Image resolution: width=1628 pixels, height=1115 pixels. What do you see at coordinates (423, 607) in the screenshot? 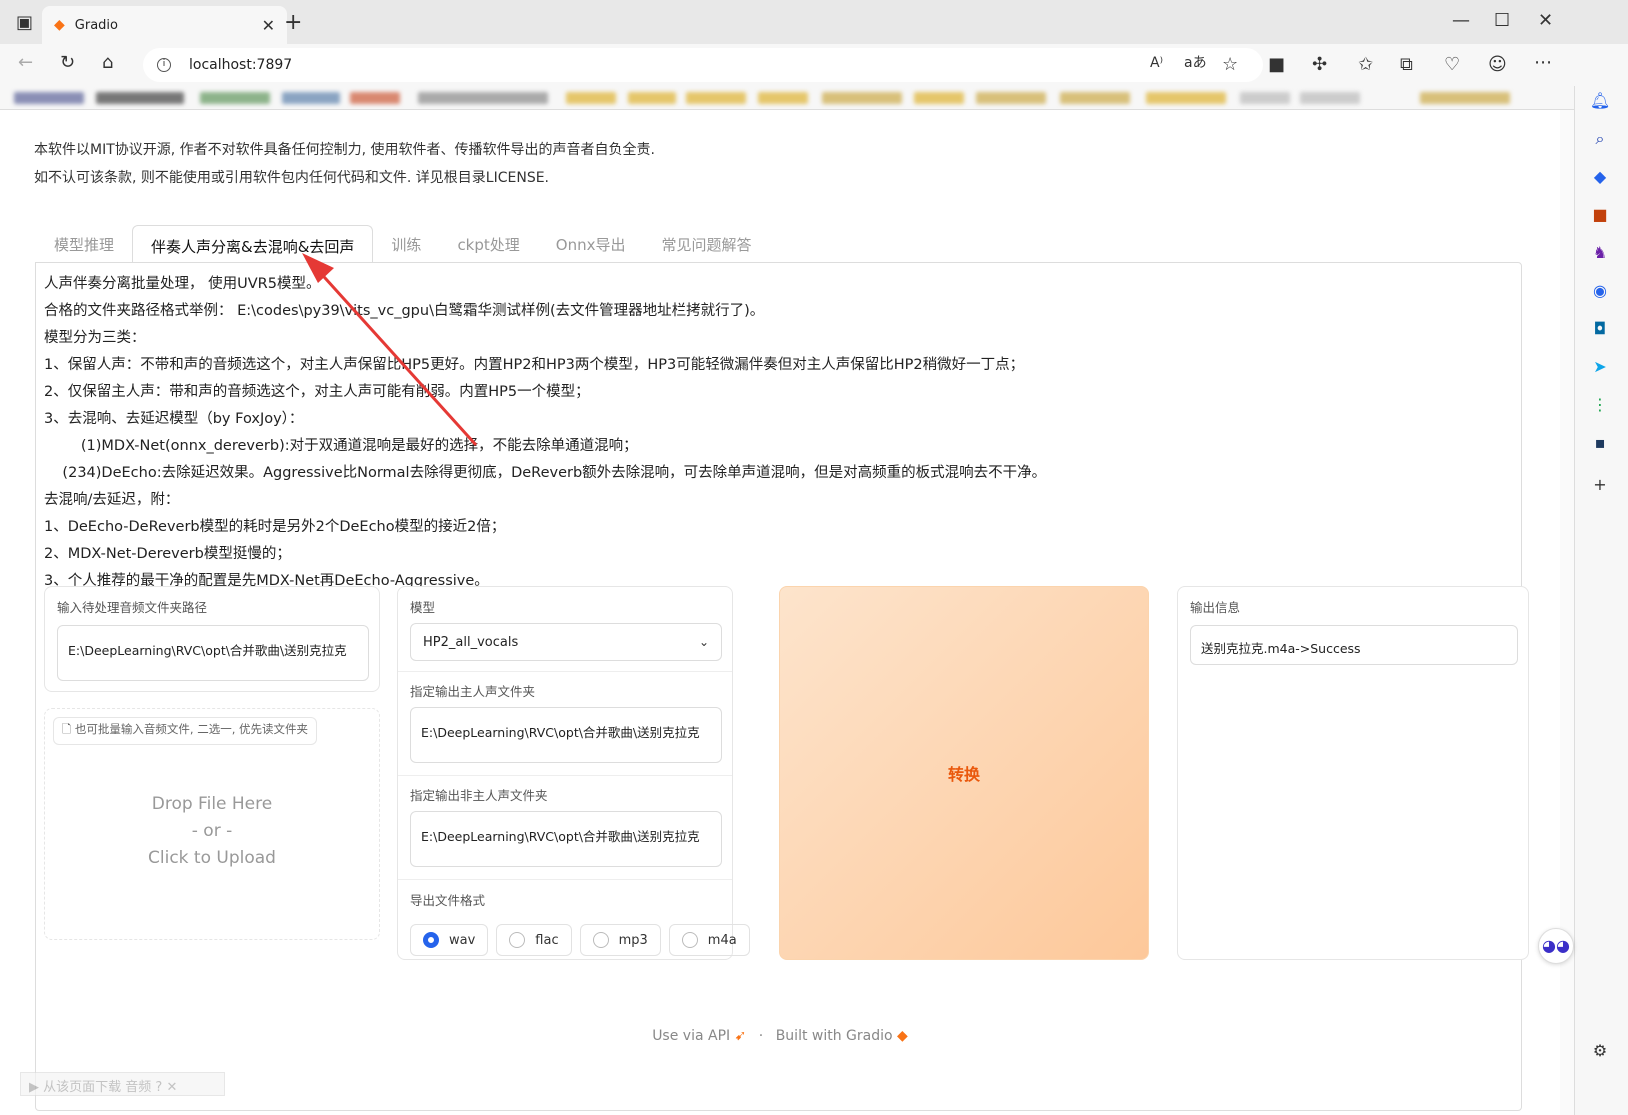
I see `model-label: 模型` at bounding box center [423, 607].